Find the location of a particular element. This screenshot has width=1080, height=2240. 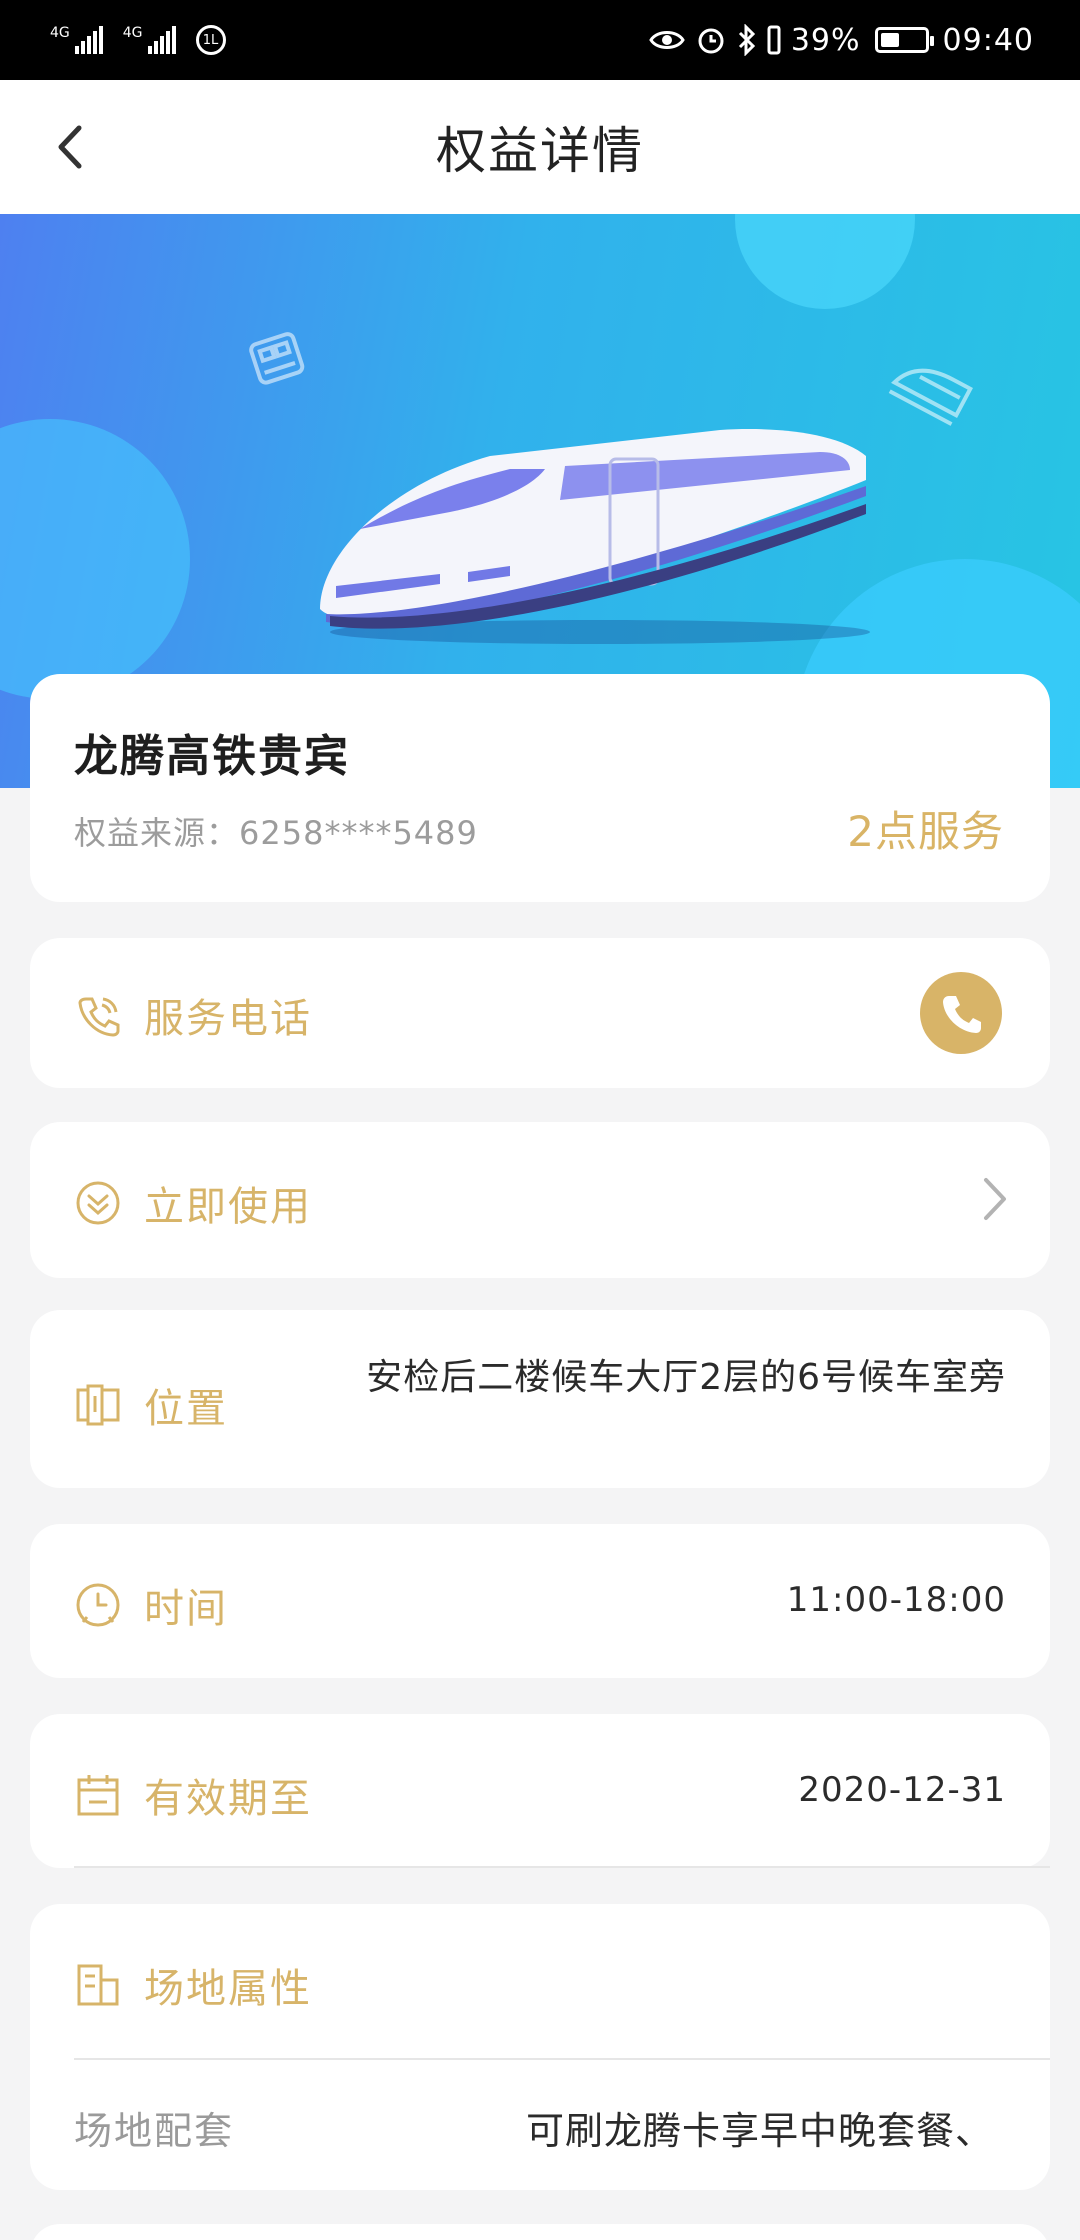

points-cost: 2点服务 is located at coordinates (925, 831).